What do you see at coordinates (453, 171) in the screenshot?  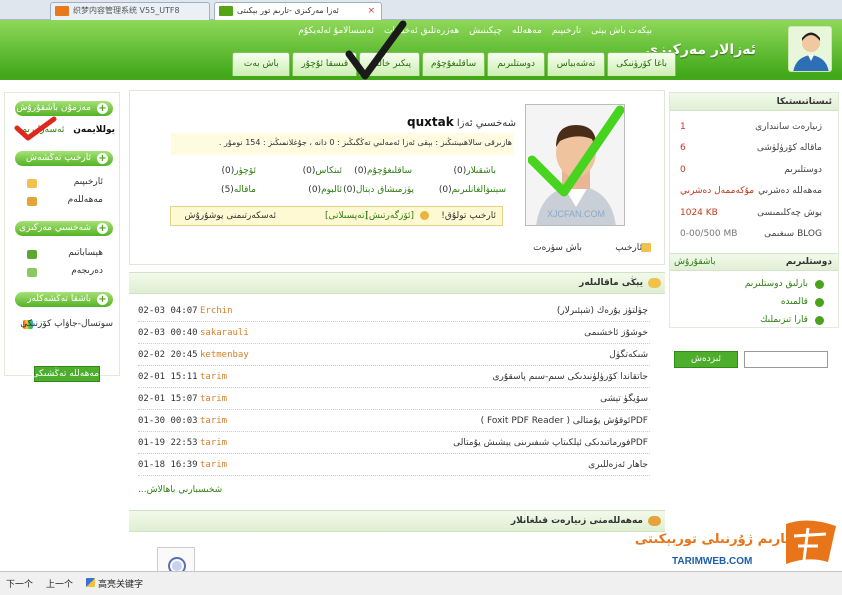 I see `stat-others: باشقىلار(0)` at bounding box center [453, 171].